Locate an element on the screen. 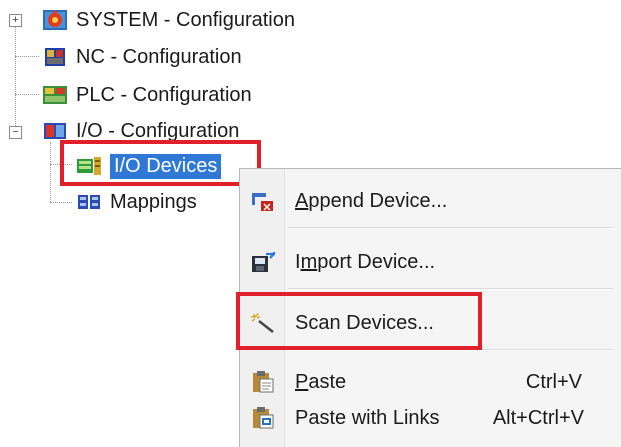 Image resolution: width=621 pixels, height=447 pixels. tree-item-label: Mappings is located at coordinates (153, 201).